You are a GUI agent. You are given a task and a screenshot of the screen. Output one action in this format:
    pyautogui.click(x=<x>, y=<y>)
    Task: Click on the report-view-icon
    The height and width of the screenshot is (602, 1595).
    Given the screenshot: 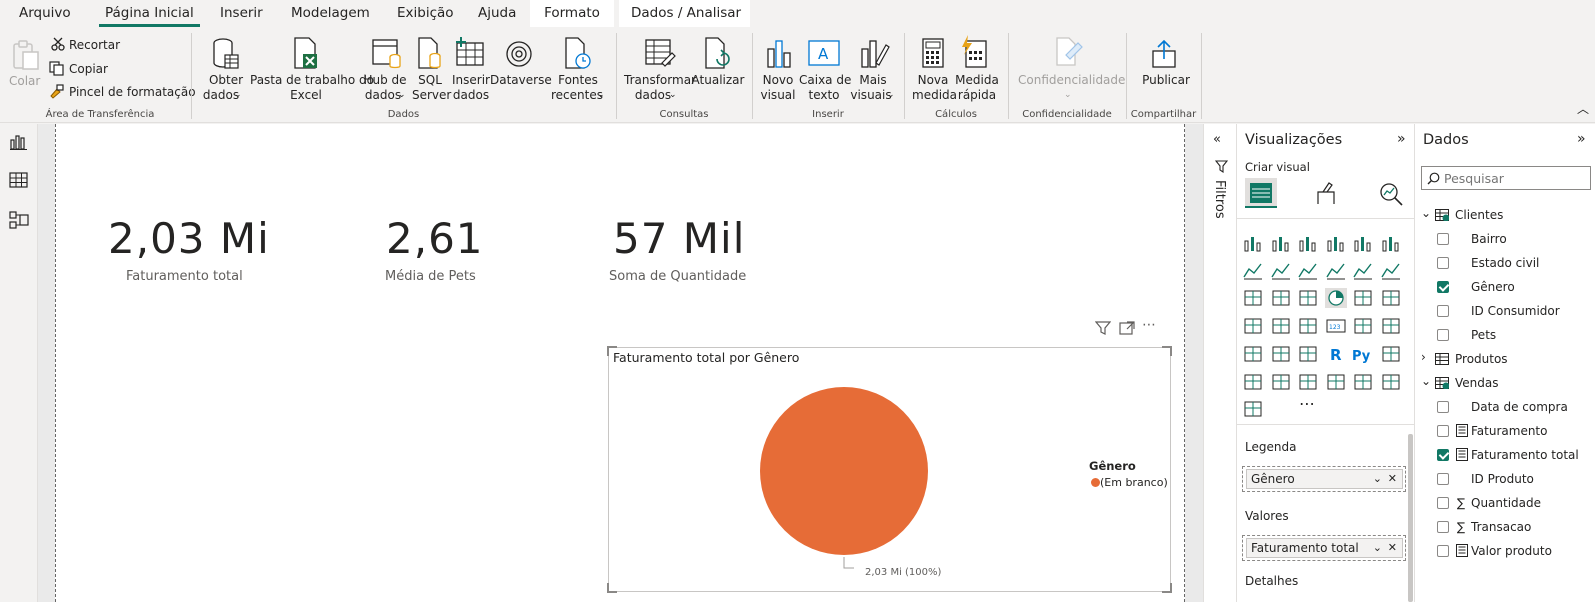 What is the action you would take?
    pyautogui.click(x=19, y=142)
    